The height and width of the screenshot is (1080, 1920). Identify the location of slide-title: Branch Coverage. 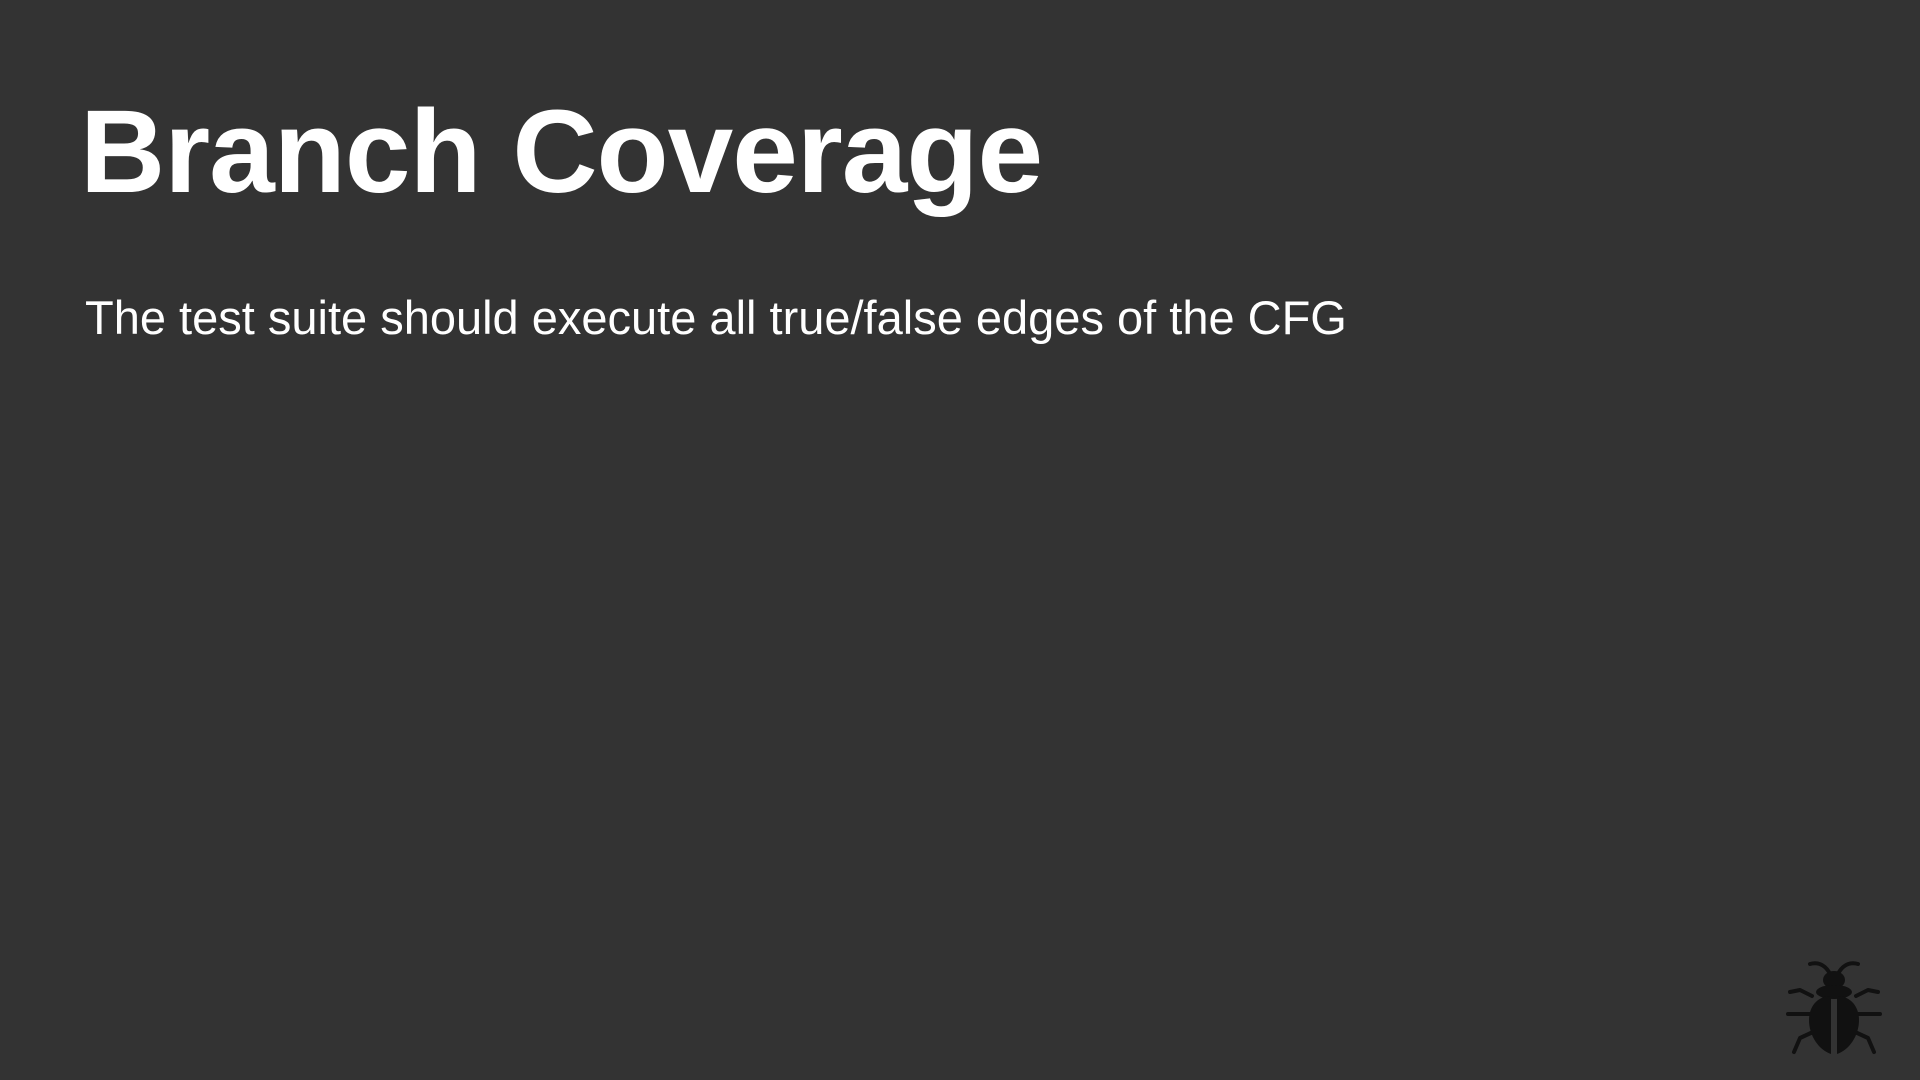
(561, 152).